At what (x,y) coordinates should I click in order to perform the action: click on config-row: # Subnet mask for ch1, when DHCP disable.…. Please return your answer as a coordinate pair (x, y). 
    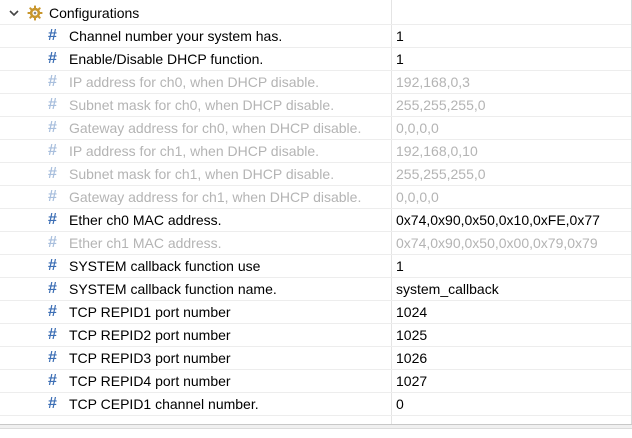
    Looking at the image, I should click on (315, 174).